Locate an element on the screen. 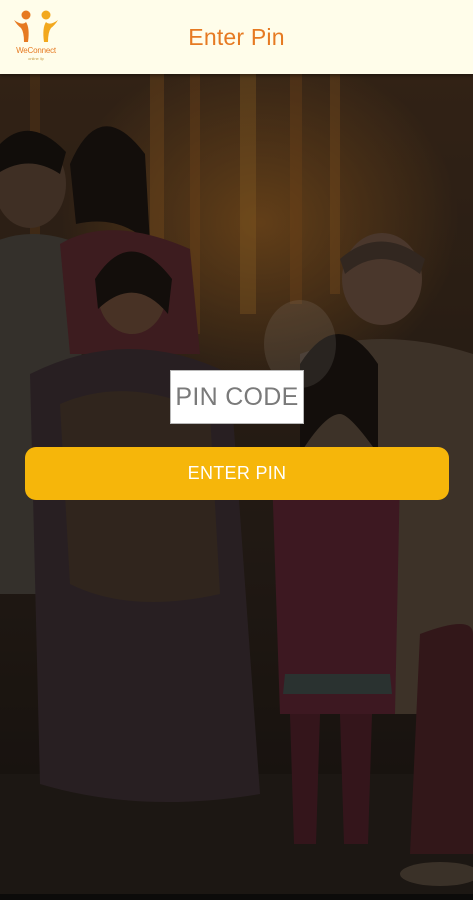  app-bar: WeConnect online llp Enter Pin is located at coordinates (236, 37).